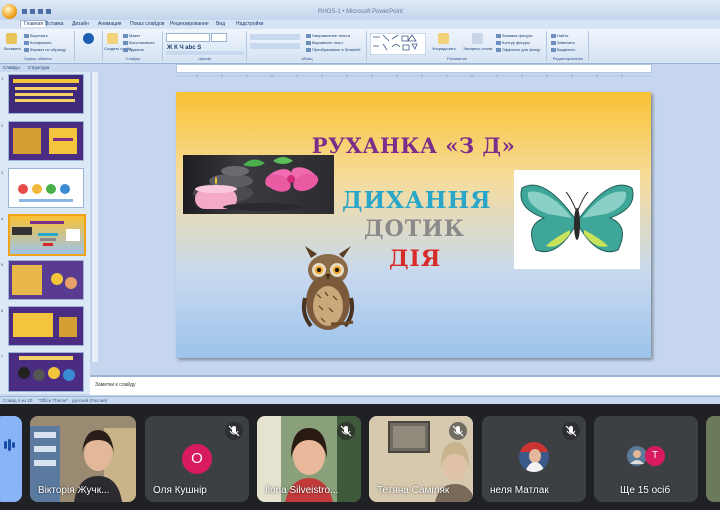 This screenshot has width=720, height=510. Describe the element at coordinates (2, 125) in the screenshot. I see `slide-number: 2` at that location.